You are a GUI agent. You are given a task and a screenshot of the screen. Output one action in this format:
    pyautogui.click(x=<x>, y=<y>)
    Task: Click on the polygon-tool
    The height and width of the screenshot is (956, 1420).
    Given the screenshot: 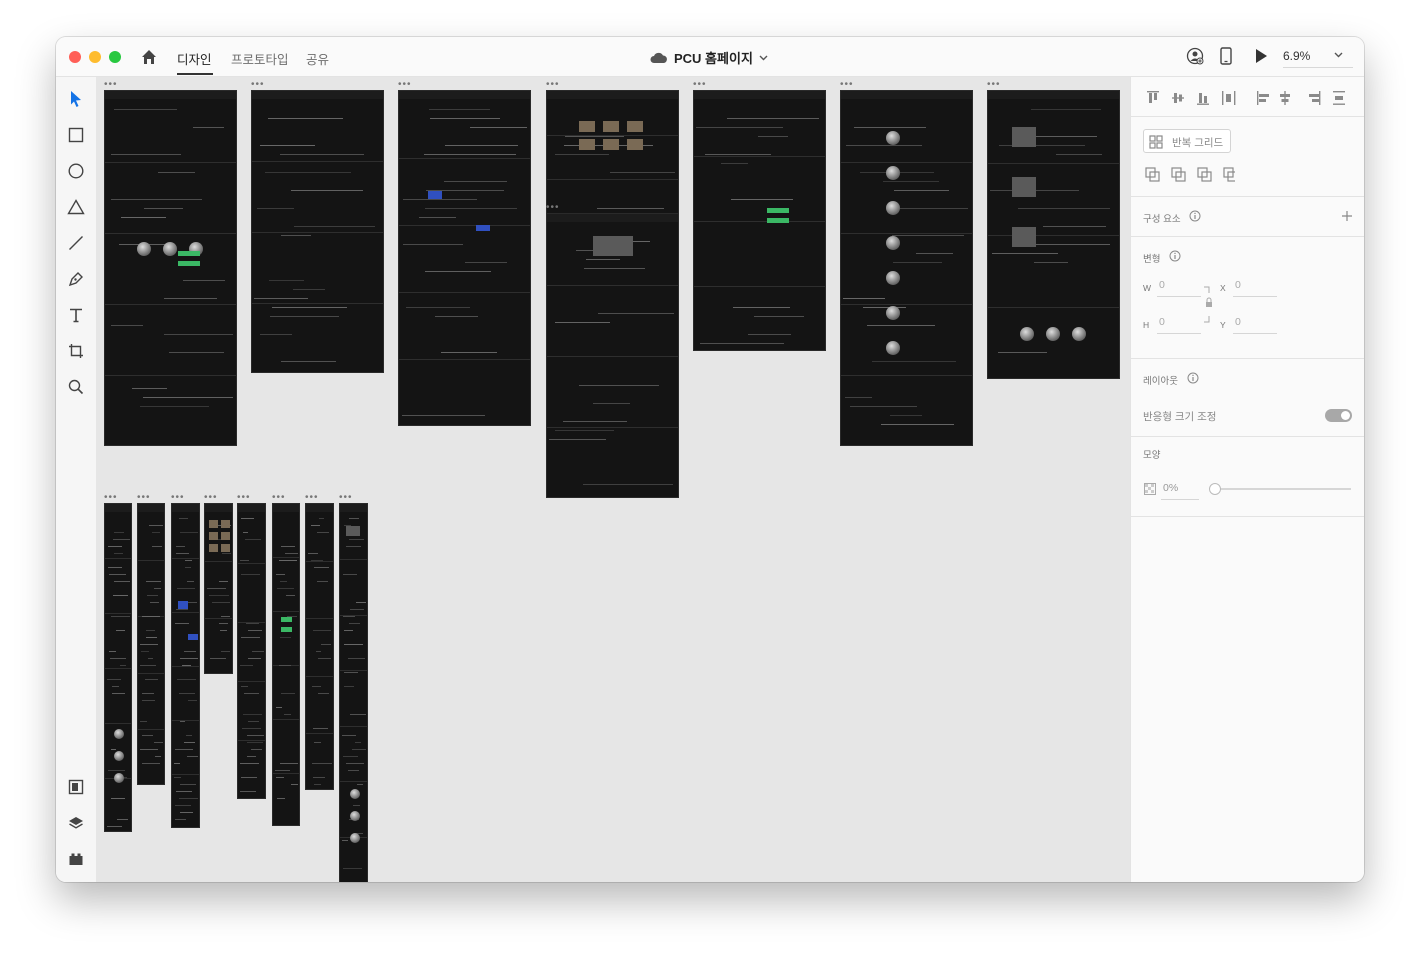 What is the action you would take?
    pyautogui.click(x=76, y=207)
    